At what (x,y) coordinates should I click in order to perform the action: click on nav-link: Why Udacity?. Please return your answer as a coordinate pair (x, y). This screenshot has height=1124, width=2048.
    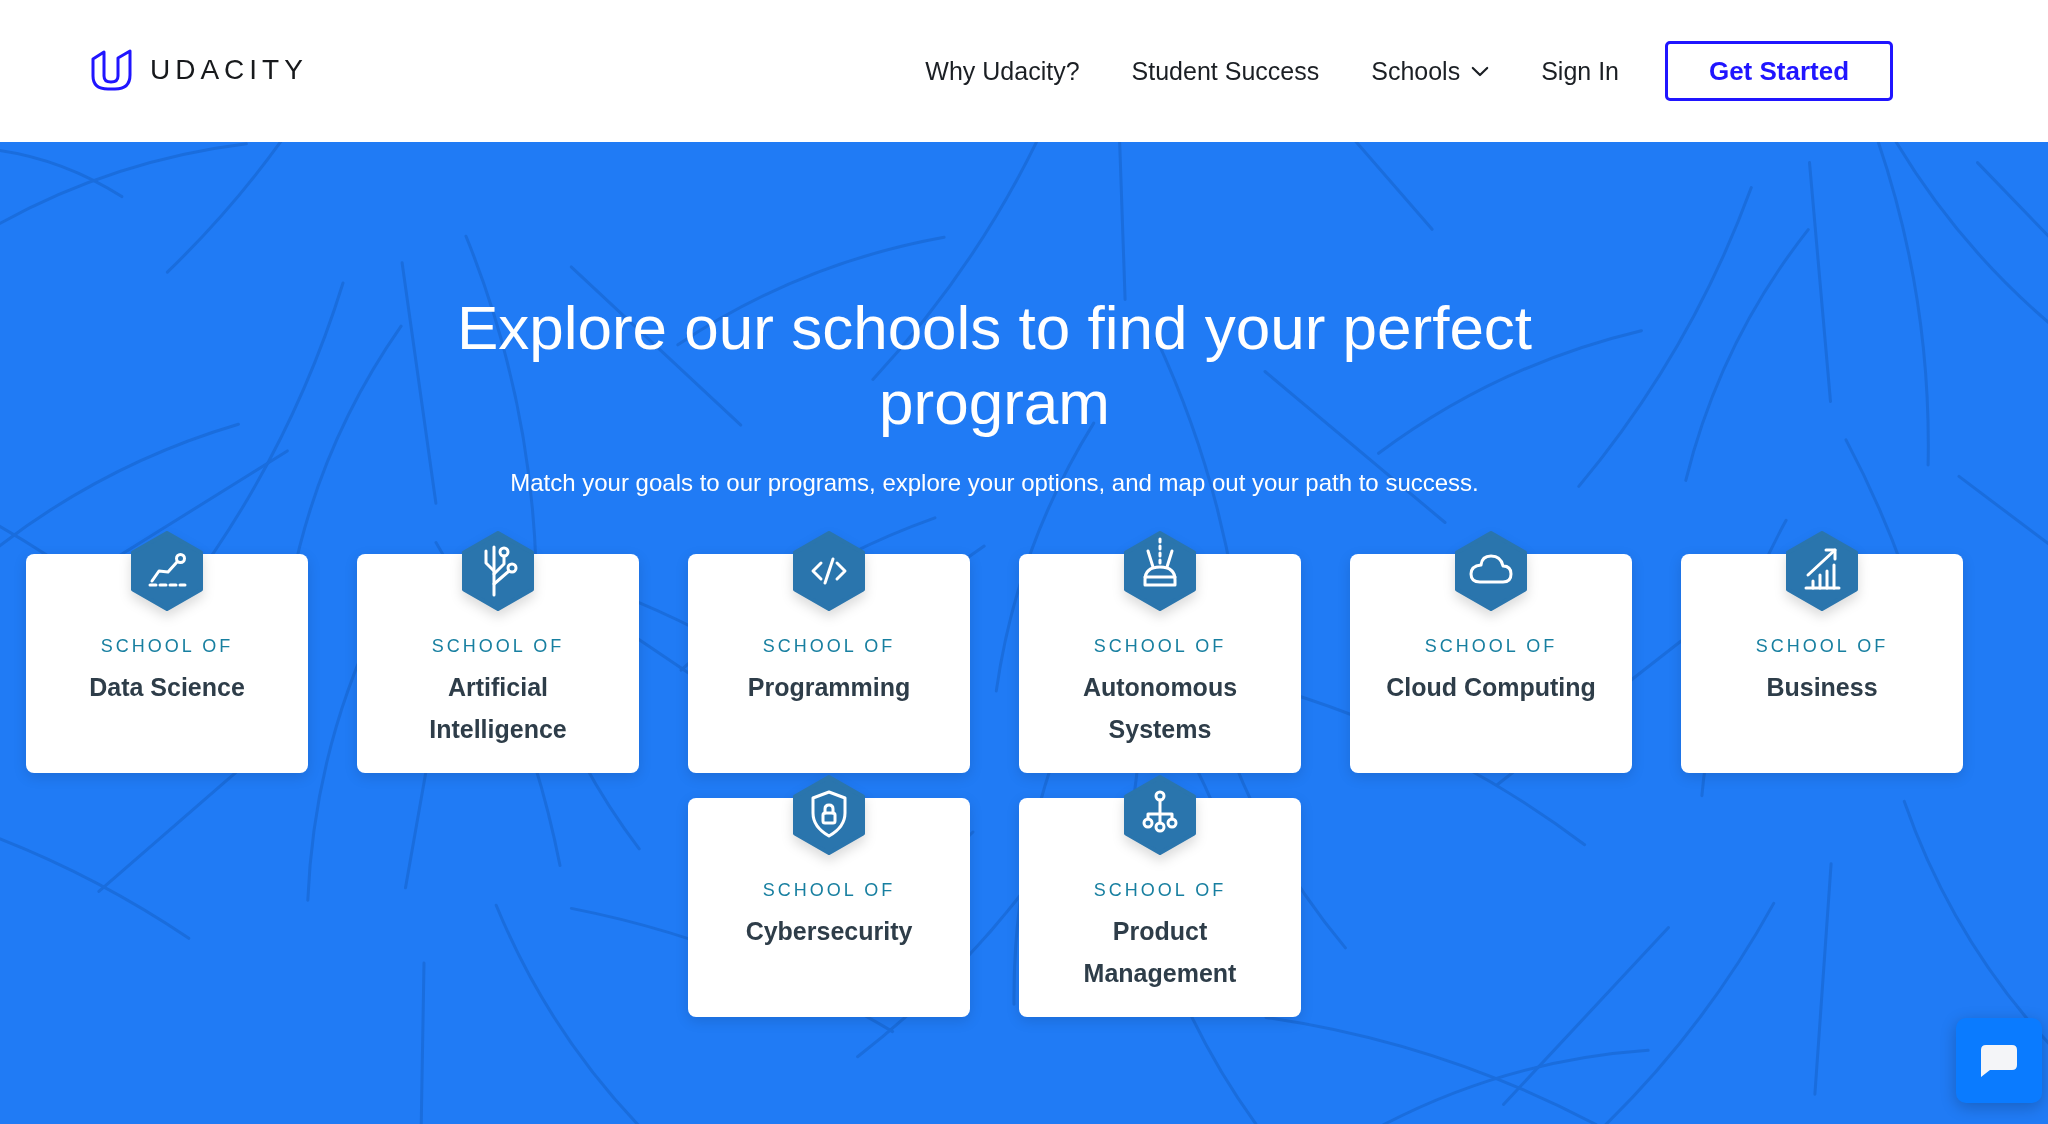
    Looking at the image, I should click on (1002, 71).